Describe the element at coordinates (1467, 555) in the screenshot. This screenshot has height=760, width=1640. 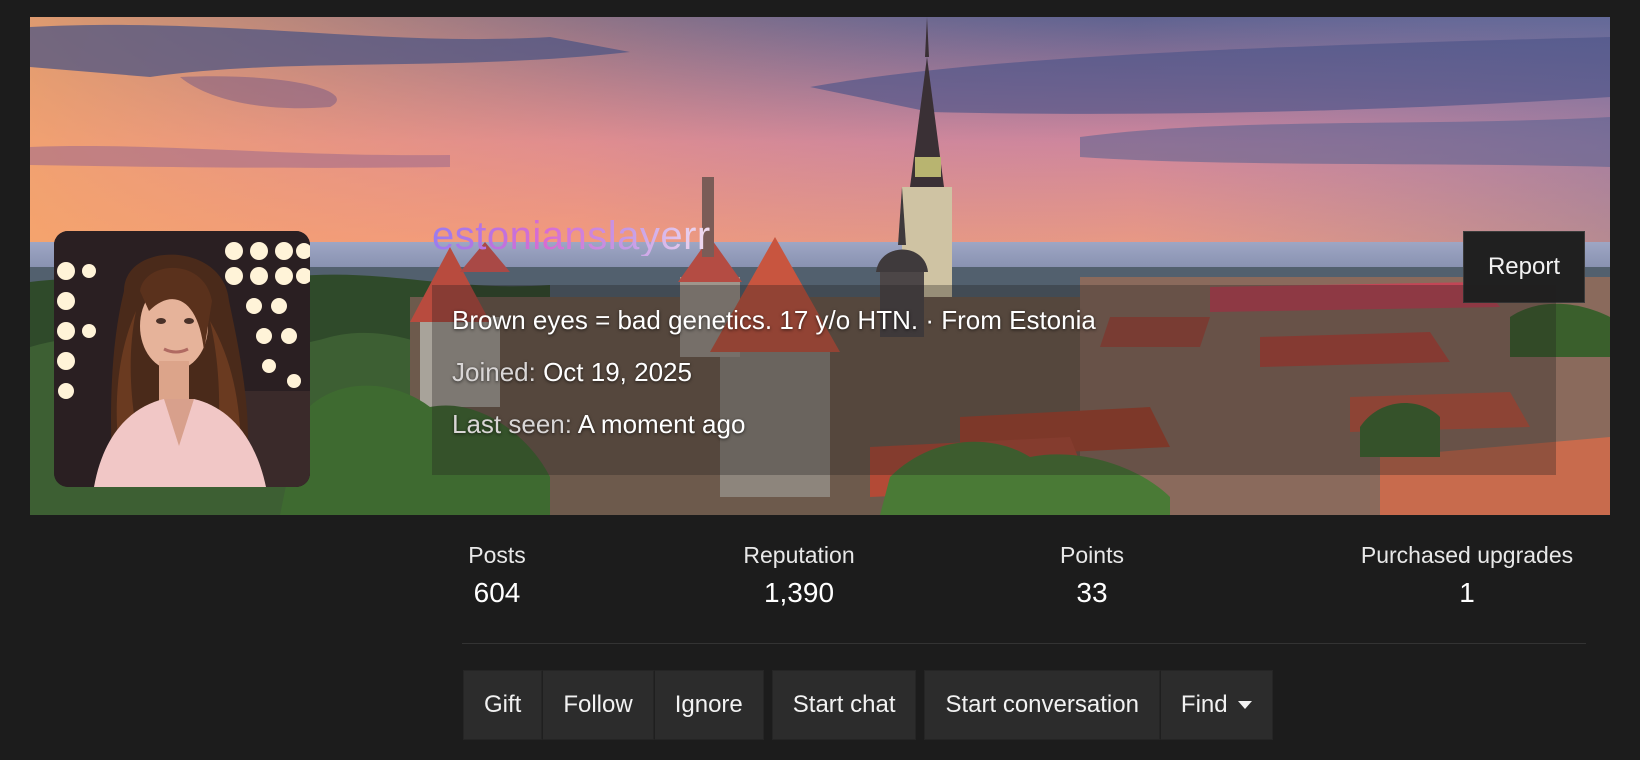
I see `stat-label: Purchased upgrades` at that location.